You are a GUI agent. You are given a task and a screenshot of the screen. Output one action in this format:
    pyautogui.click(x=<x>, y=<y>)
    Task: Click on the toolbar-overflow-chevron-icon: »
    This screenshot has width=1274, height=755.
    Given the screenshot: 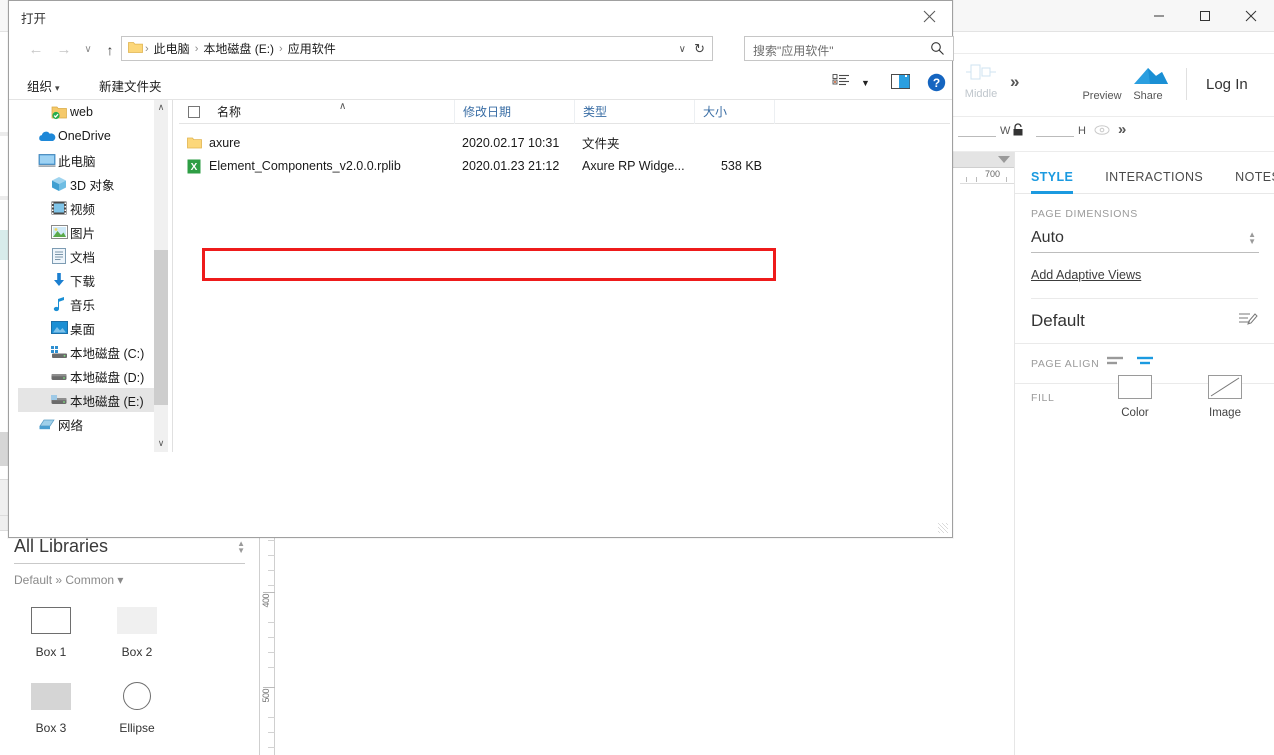 What is the action you would take?
    pyautogui.click(x=1014, y=82)
    